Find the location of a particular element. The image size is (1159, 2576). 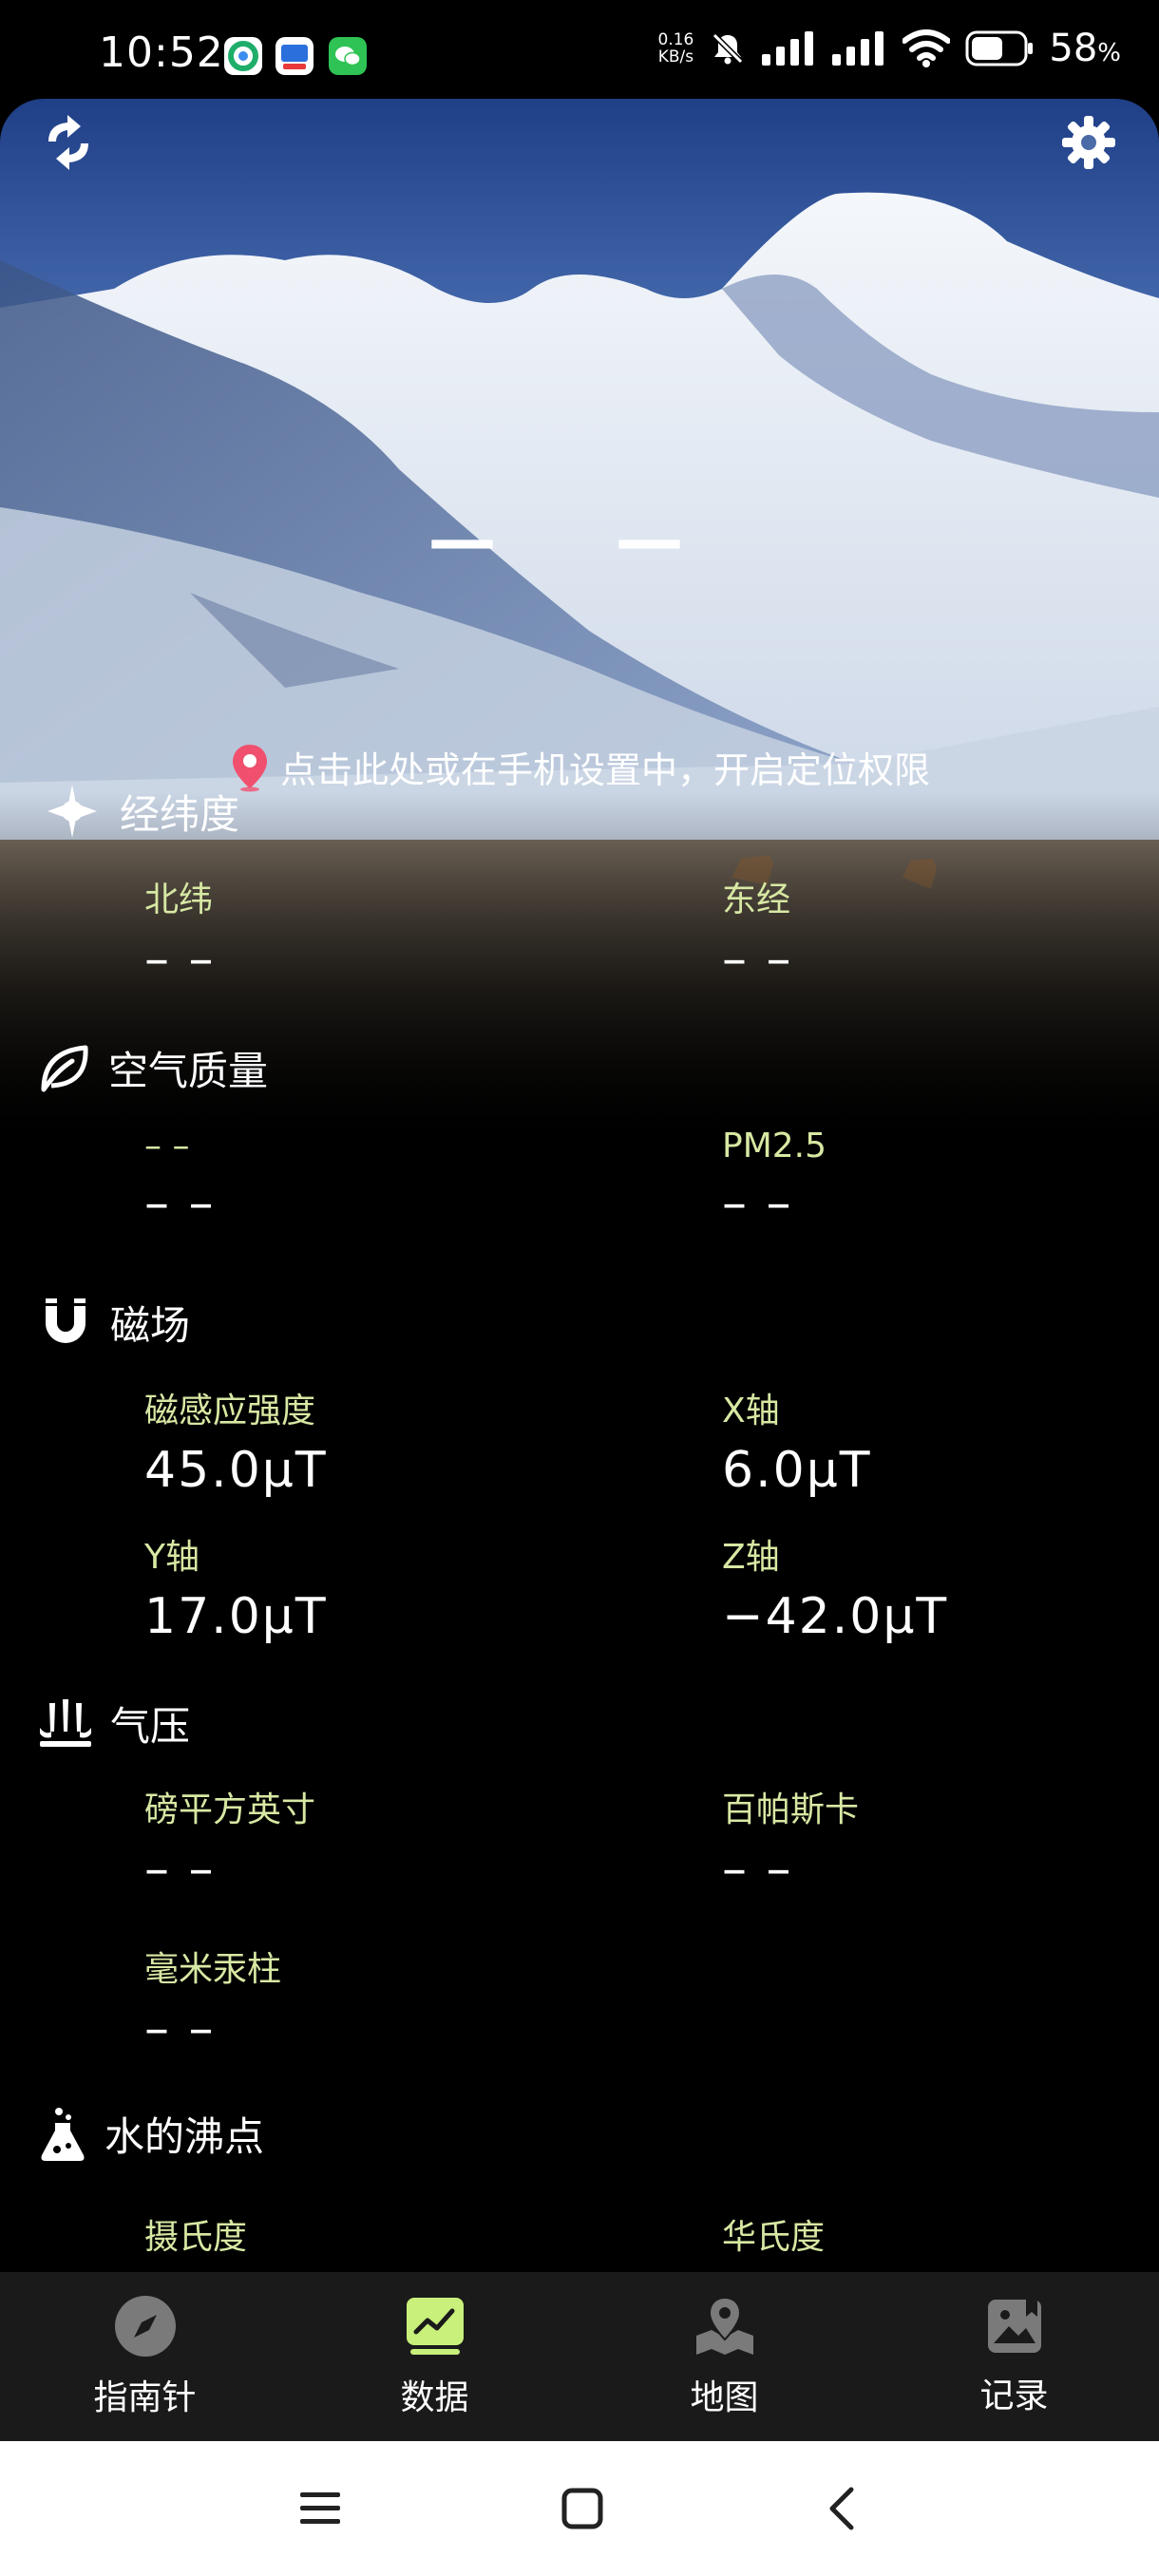

y-axis-label: Y轴 is located at coordinates (172, 1557).